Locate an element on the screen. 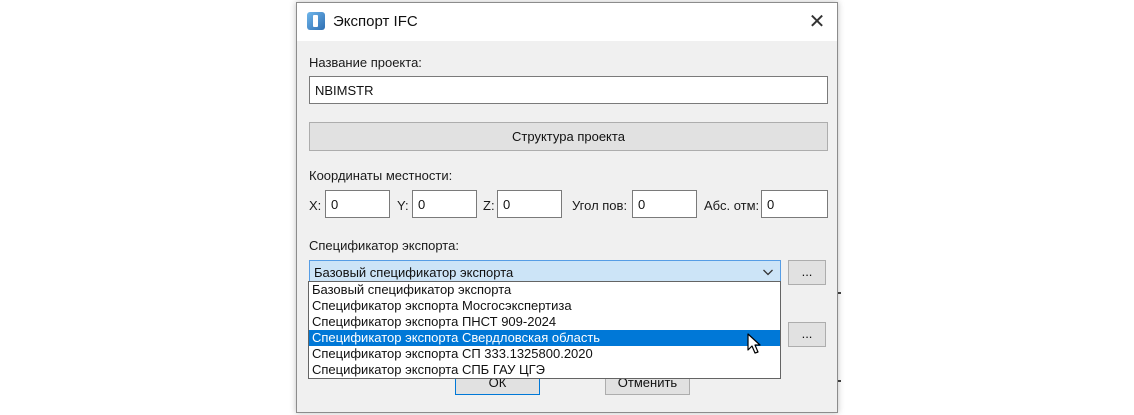  dialog-title: Экспорт IFC is located at coordinates (375, 21).